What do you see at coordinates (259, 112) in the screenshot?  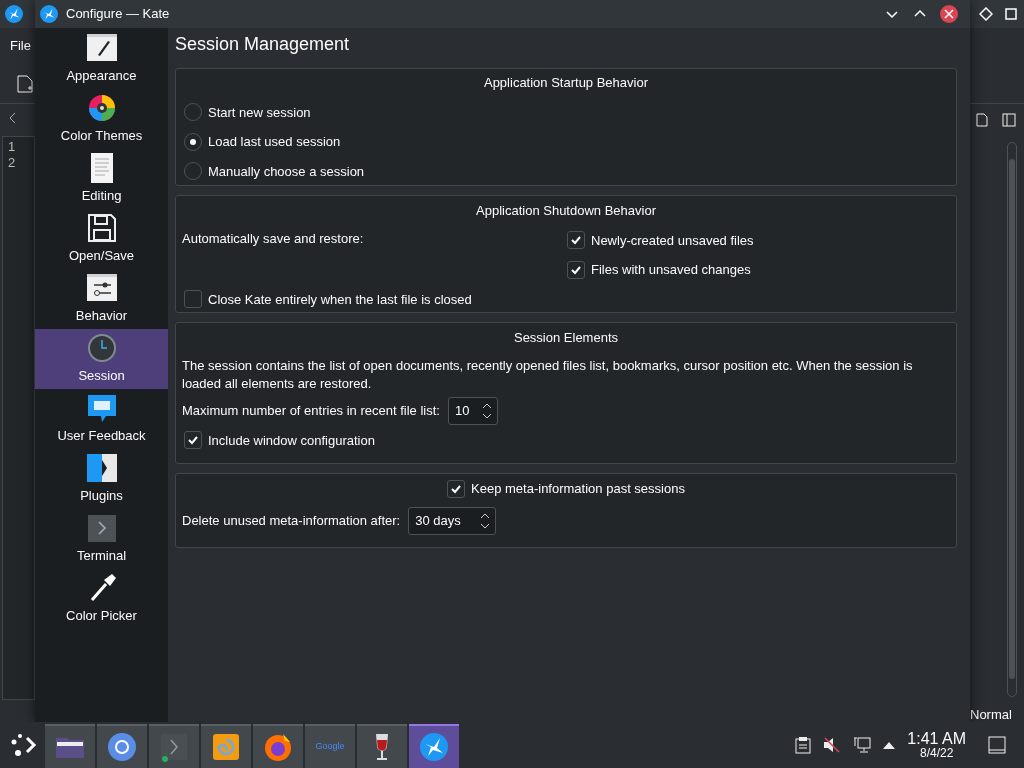 I see `option-label: Start new session` at bounding box center [259, 112].